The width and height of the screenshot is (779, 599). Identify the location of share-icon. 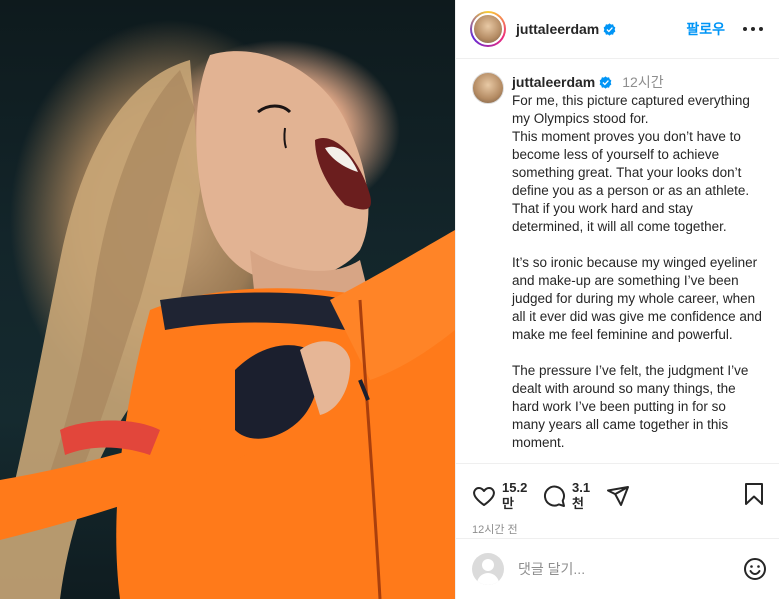
(618, 496).